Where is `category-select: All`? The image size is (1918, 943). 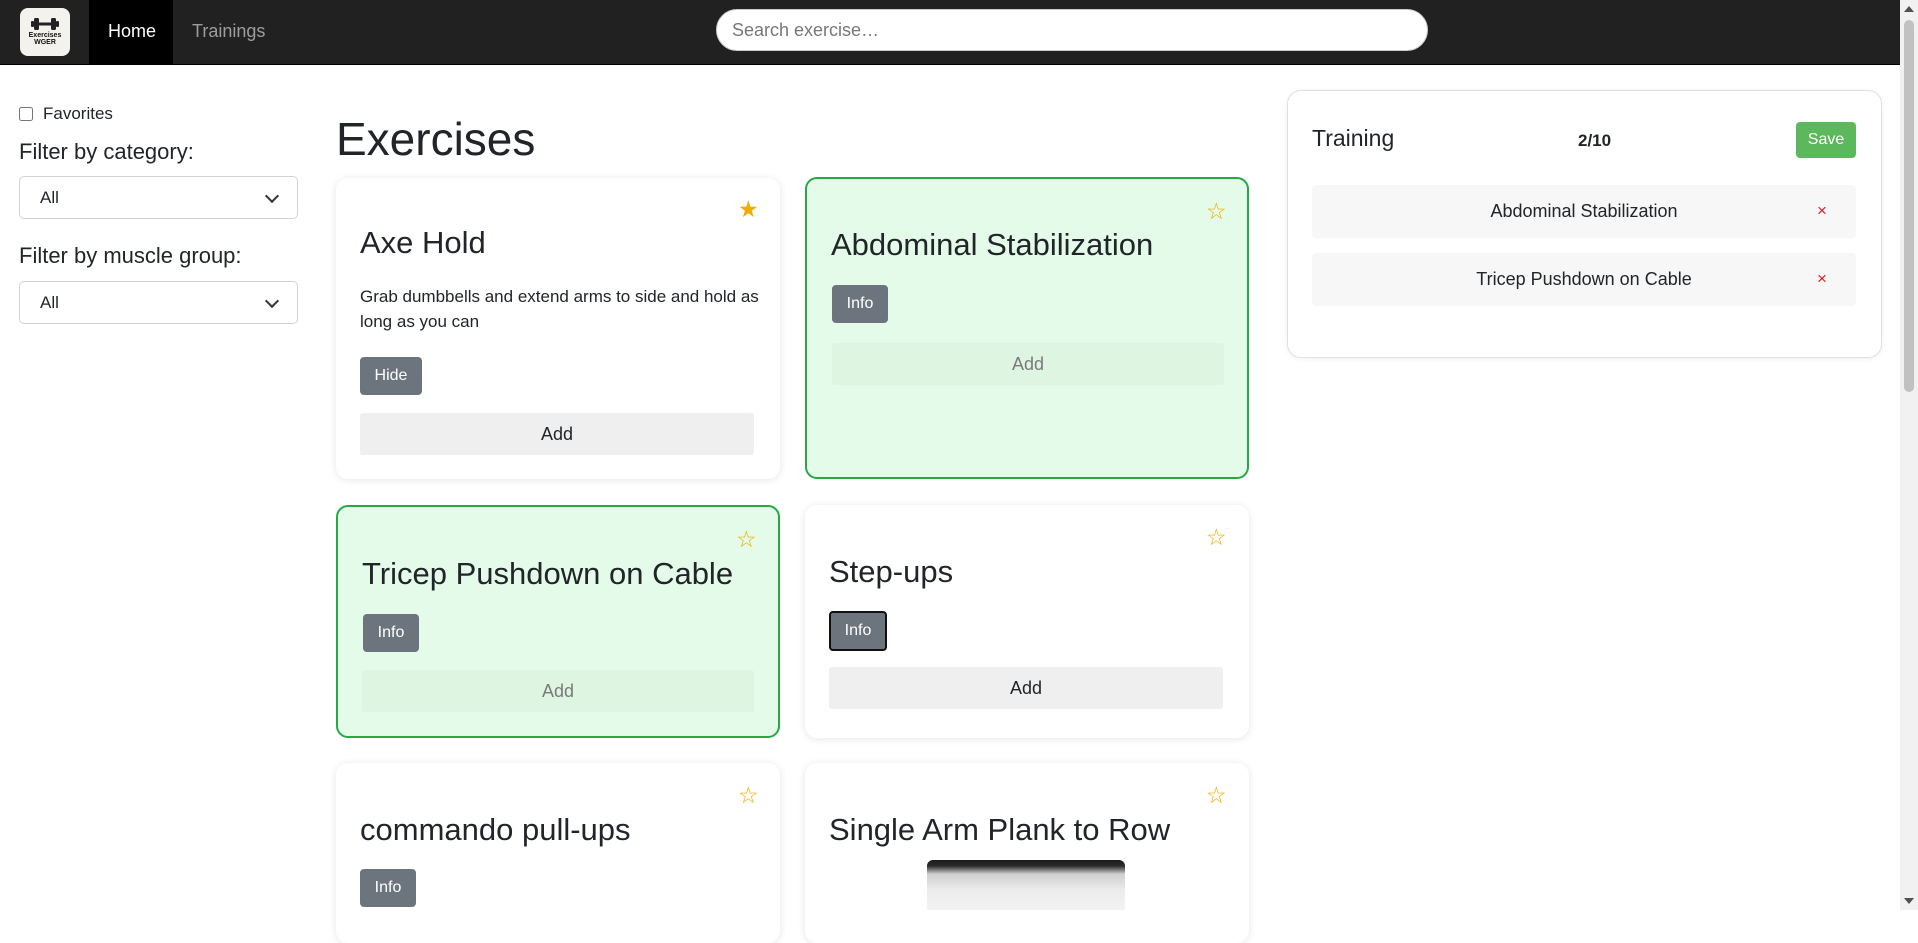 category-select: All is located at coordinates (158, 197).